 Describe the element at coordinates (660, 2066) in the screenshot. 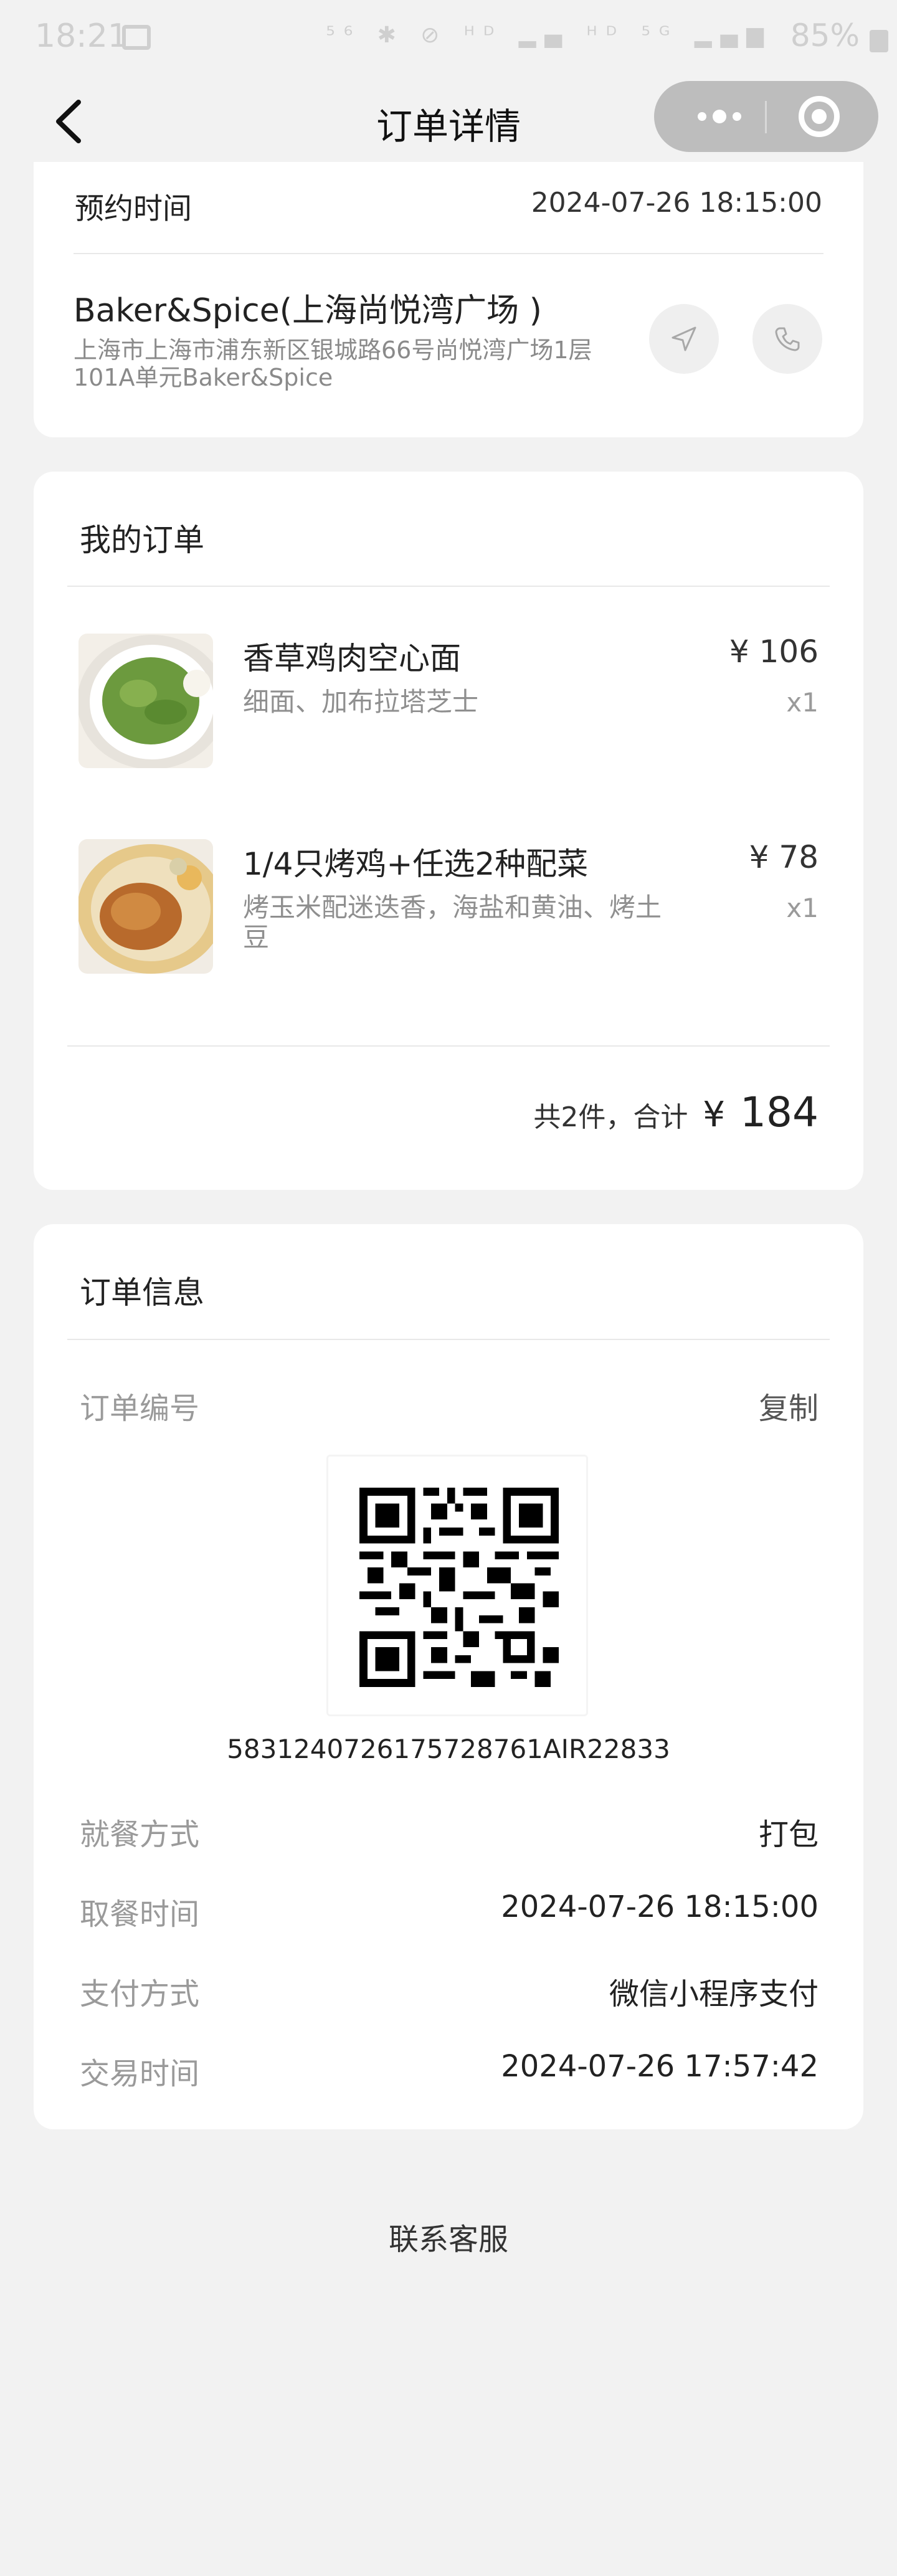

I see `transaction-time-value: 2024-07-26 17:57:42` at that location.